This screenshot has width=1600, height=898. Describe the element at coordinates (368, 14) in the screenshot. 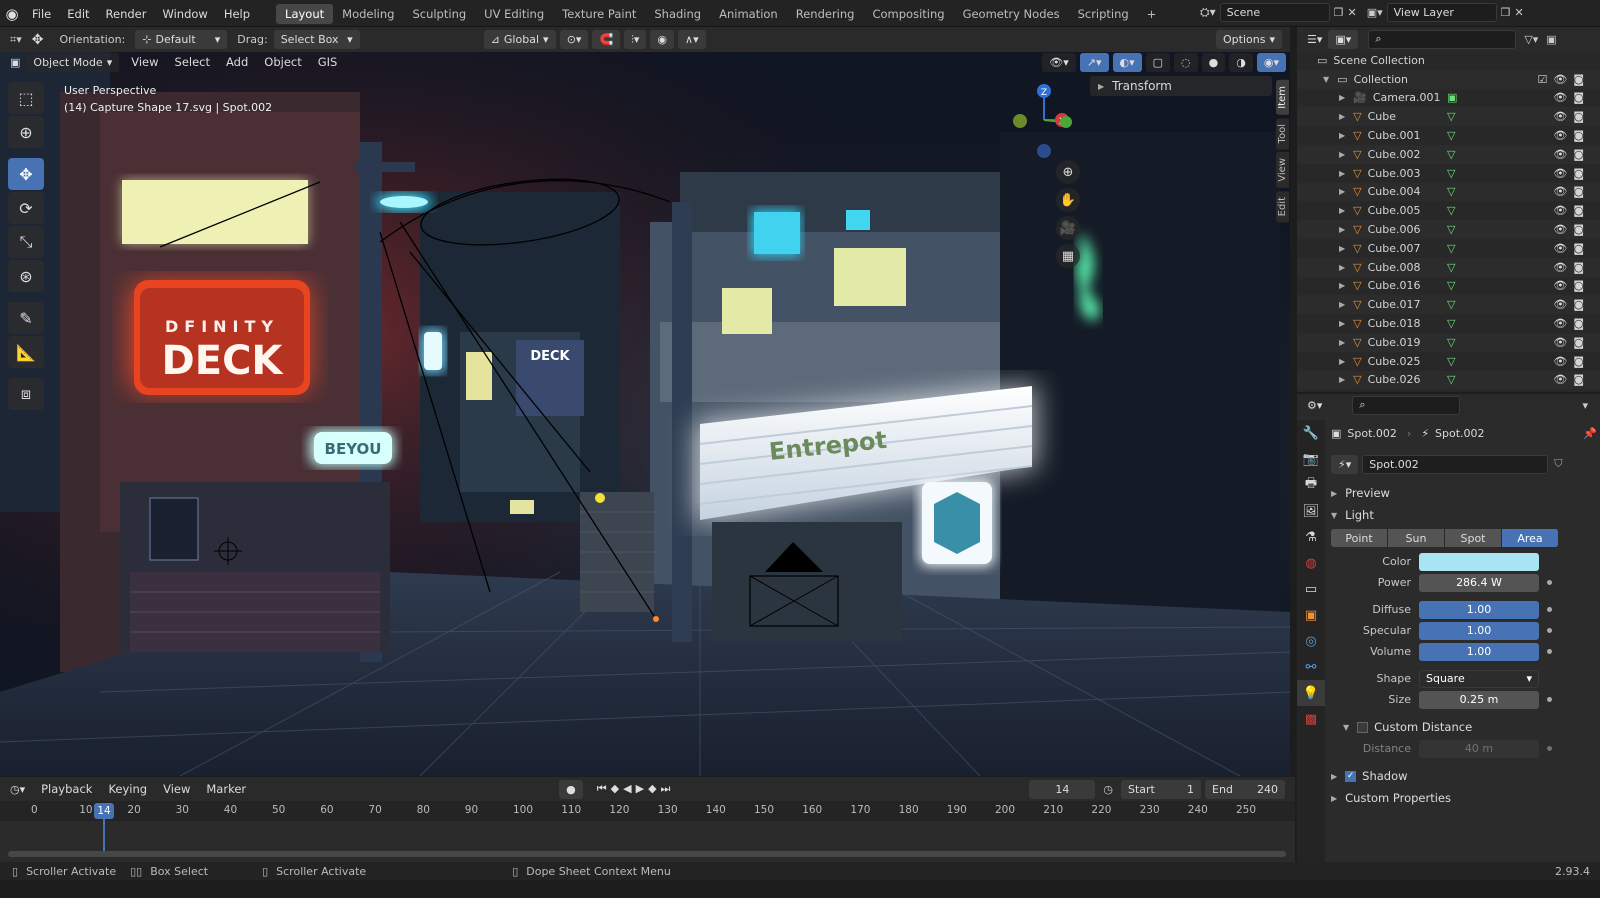

I see `tab-modeling: Modeling` at that location.